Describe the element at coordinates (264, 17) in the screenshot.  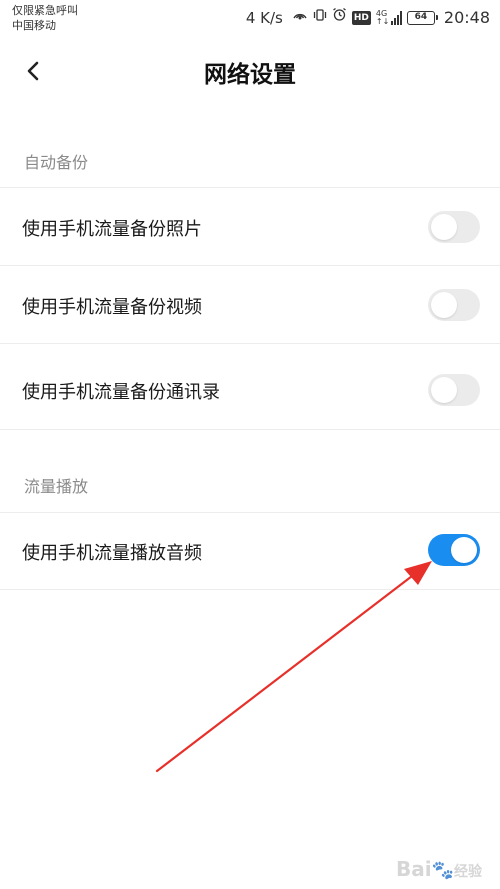
I see `net-speed: 4 K/s` at that location.